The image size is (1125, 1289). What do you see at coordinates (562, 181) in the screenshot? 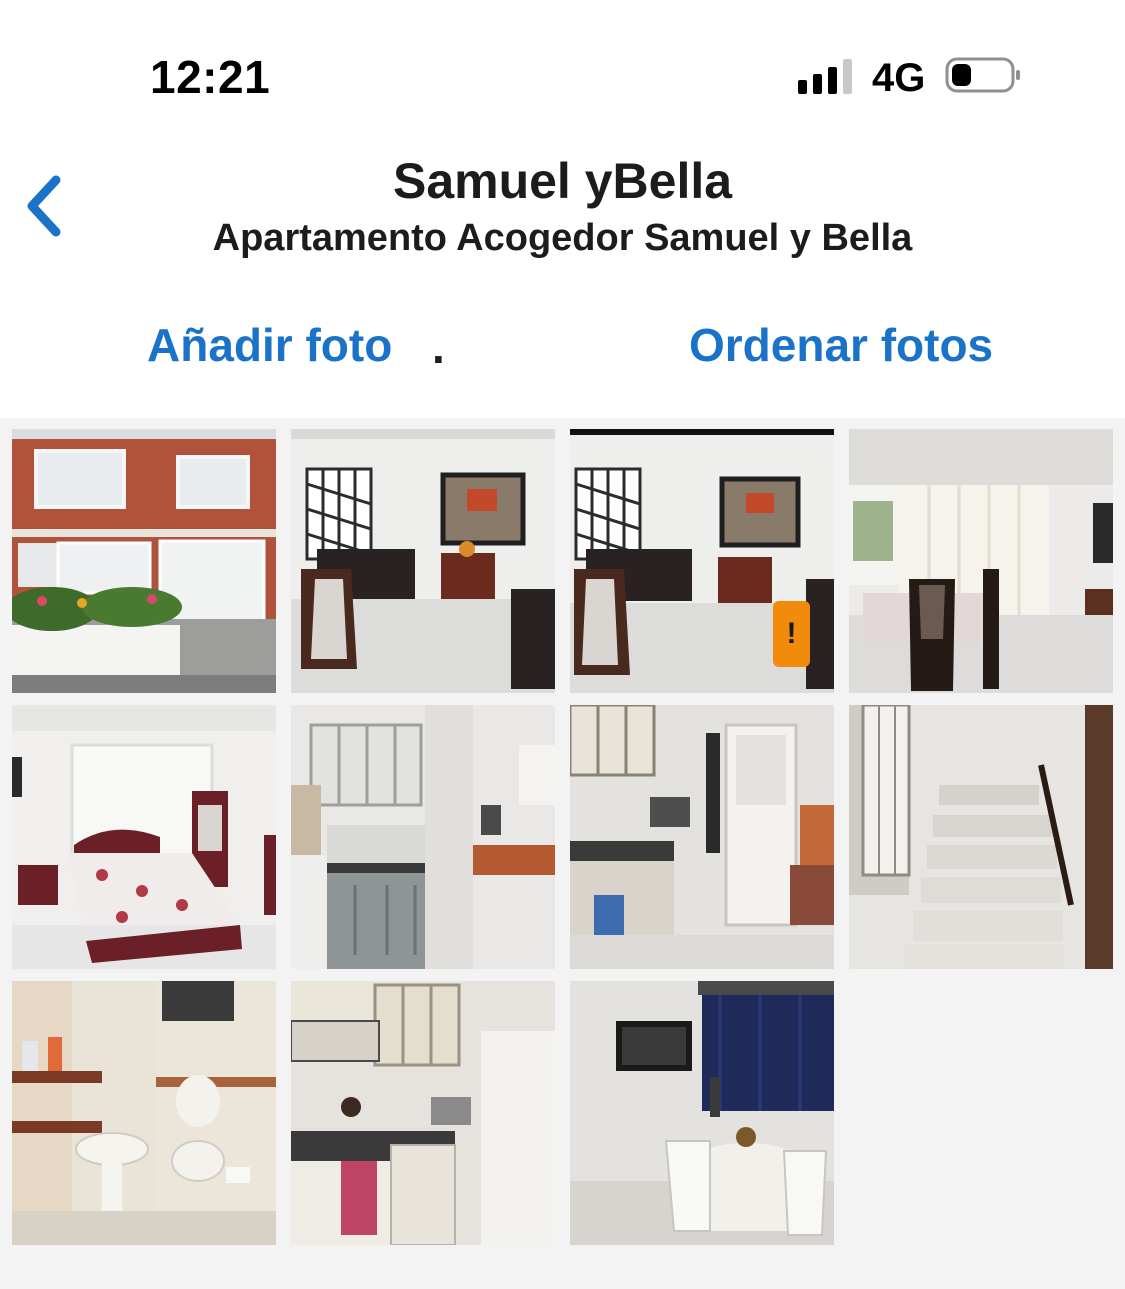
I see `page-title: Samuel yBella` at bounding box center [562, 181].